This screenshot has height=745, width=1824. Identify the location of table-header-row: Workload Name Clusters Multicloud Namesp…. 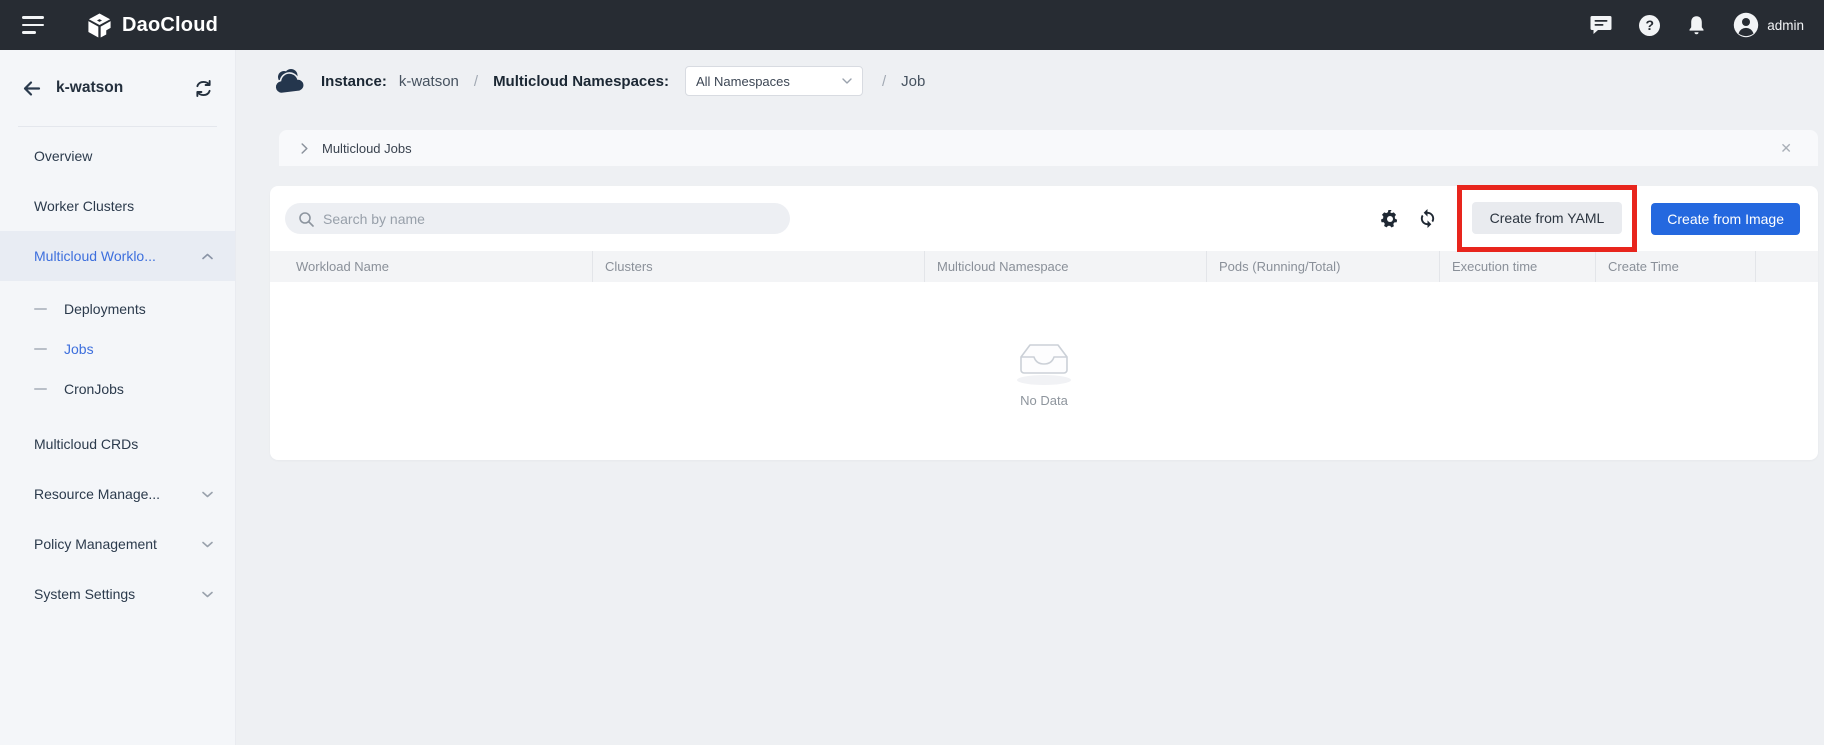
(1044, 266).